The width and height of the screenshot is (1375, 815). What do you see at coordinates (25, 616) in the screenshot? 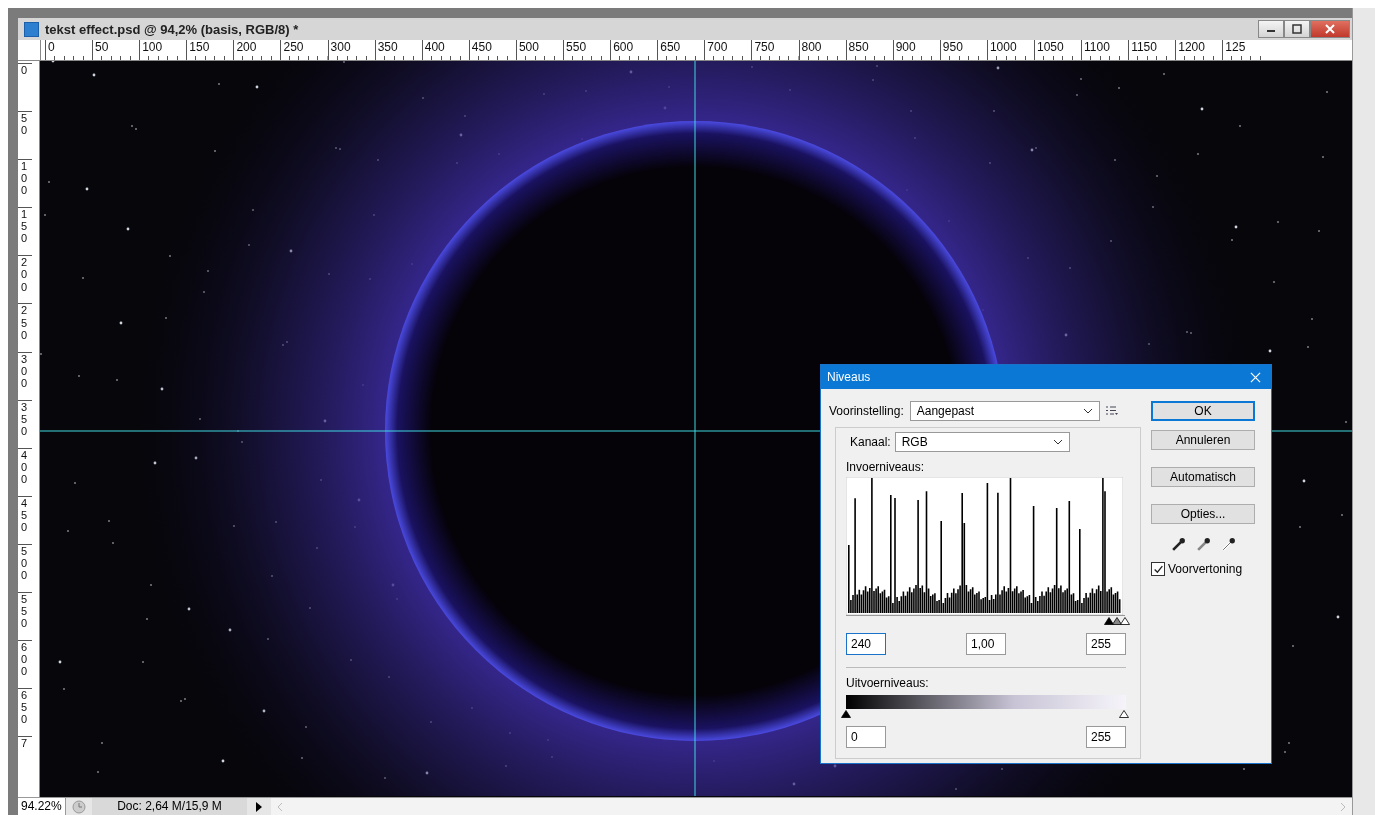
I see `ruler-label: 550` at bounding box center [25, 616].